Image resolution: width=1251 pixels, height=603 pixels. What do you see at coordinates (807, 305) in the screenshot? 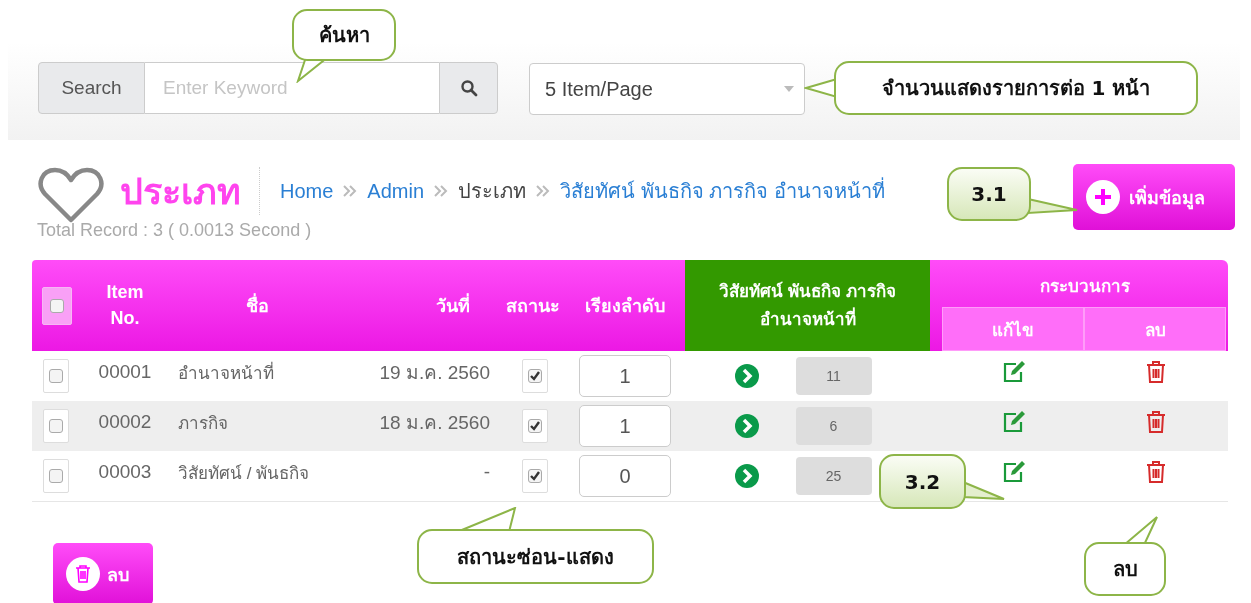
I see `column-header: วิสัยทัศน์ พันธกิจ ภารกิจ อำนาจหน้าที่` at bounding box center [807, 305].